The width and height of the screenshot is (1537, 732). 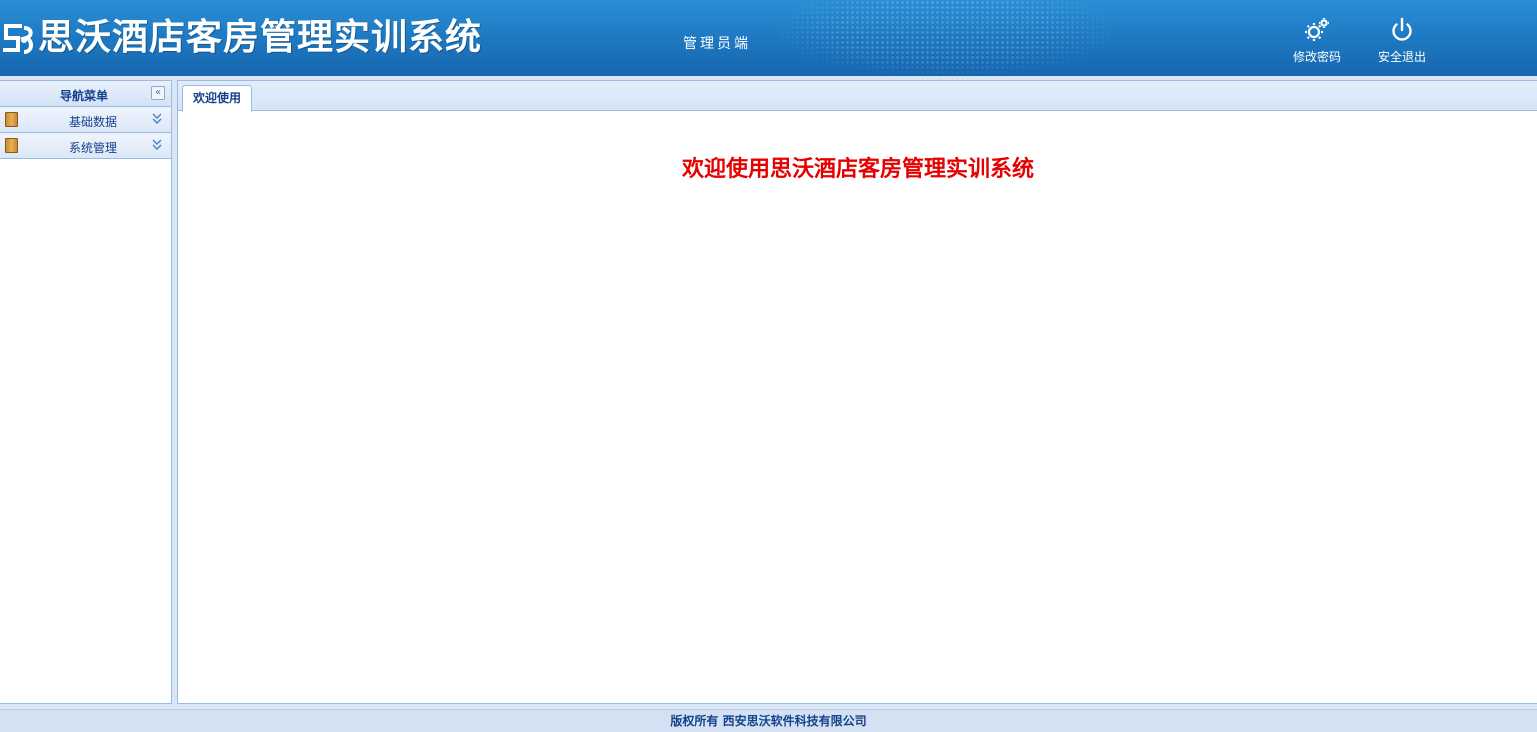 I want to click on nav-group-system-management: 系统管理, so click(x=85, y=146).